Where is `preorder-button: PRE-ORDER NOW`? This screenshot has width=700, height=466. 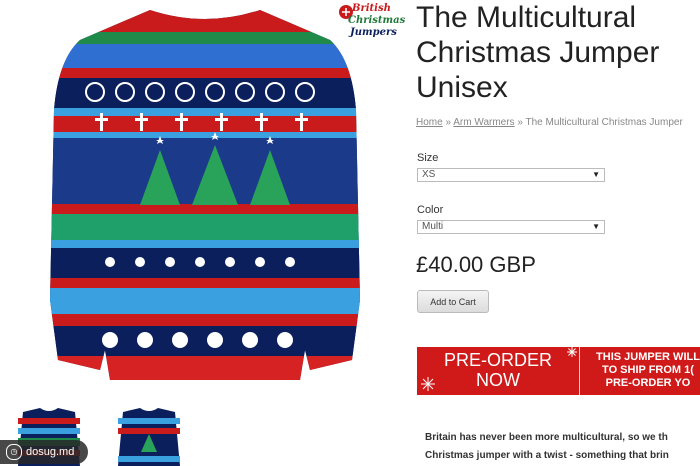 preorder-button: PRE-ORDER NOW is located at coordinates (498, 371).